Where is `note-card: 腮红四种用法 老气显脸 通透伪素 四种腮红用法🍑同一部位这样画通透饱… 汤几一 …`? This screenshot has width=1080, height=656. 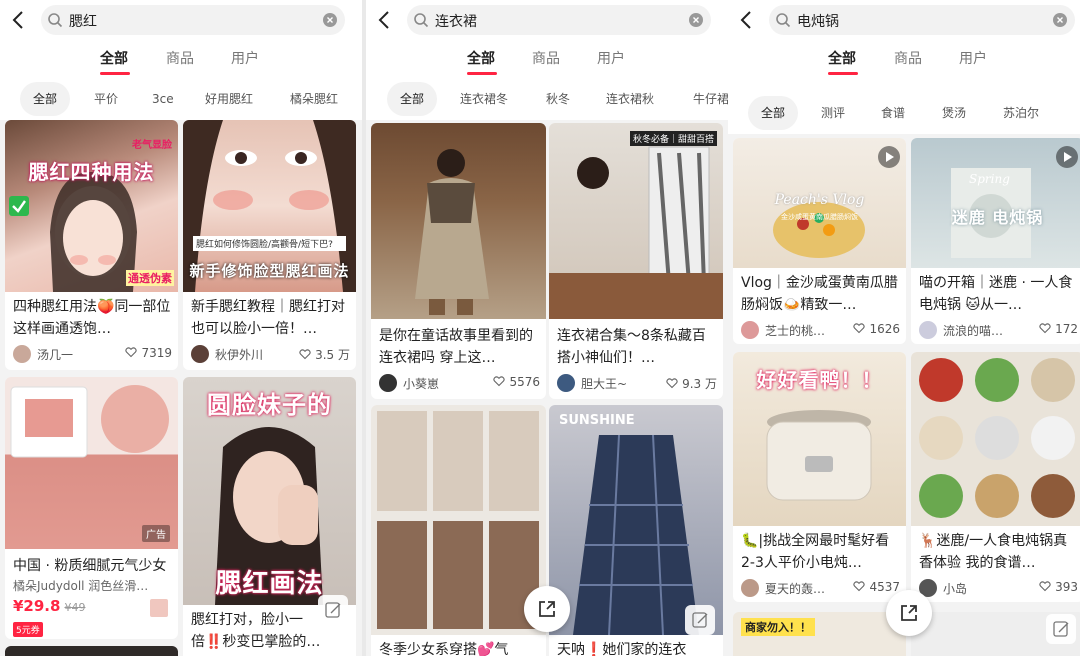
note-card: 腮红四种用法 老气显脸 通透伪素 四种腮红用法🍑同一部位这样画通透饱… 汤几一 … is located at coordinates (91, 245).